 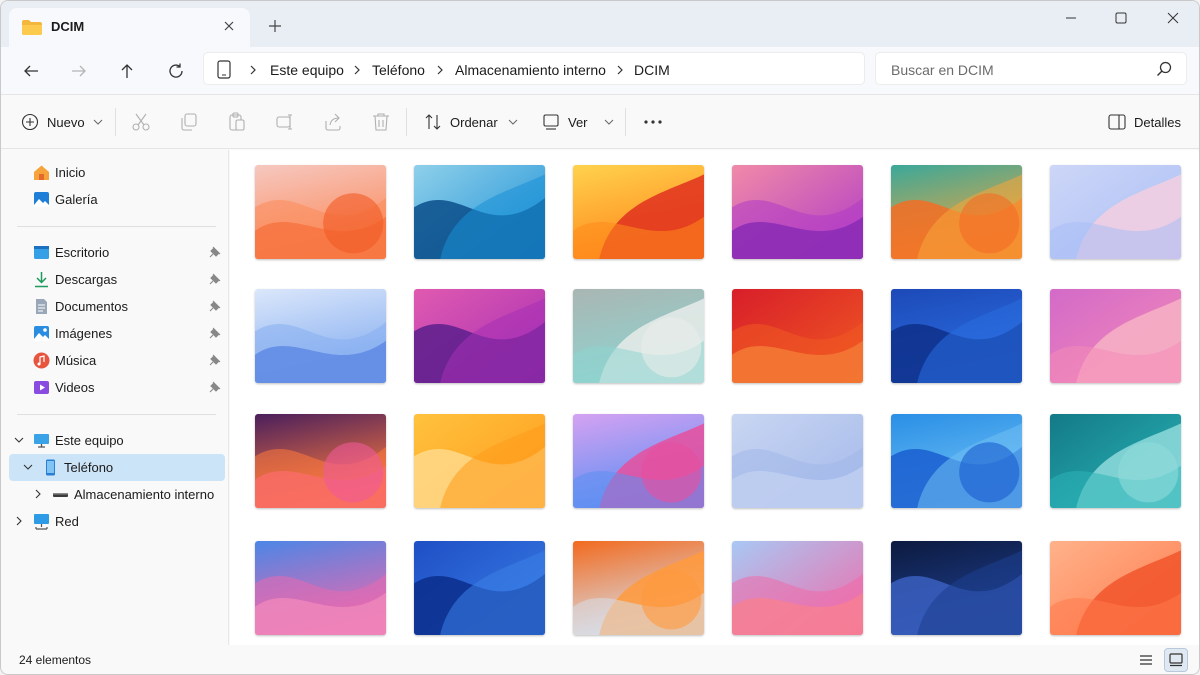 I want to click on sidebar-item-musica: Música, so click(x=117, y=360).